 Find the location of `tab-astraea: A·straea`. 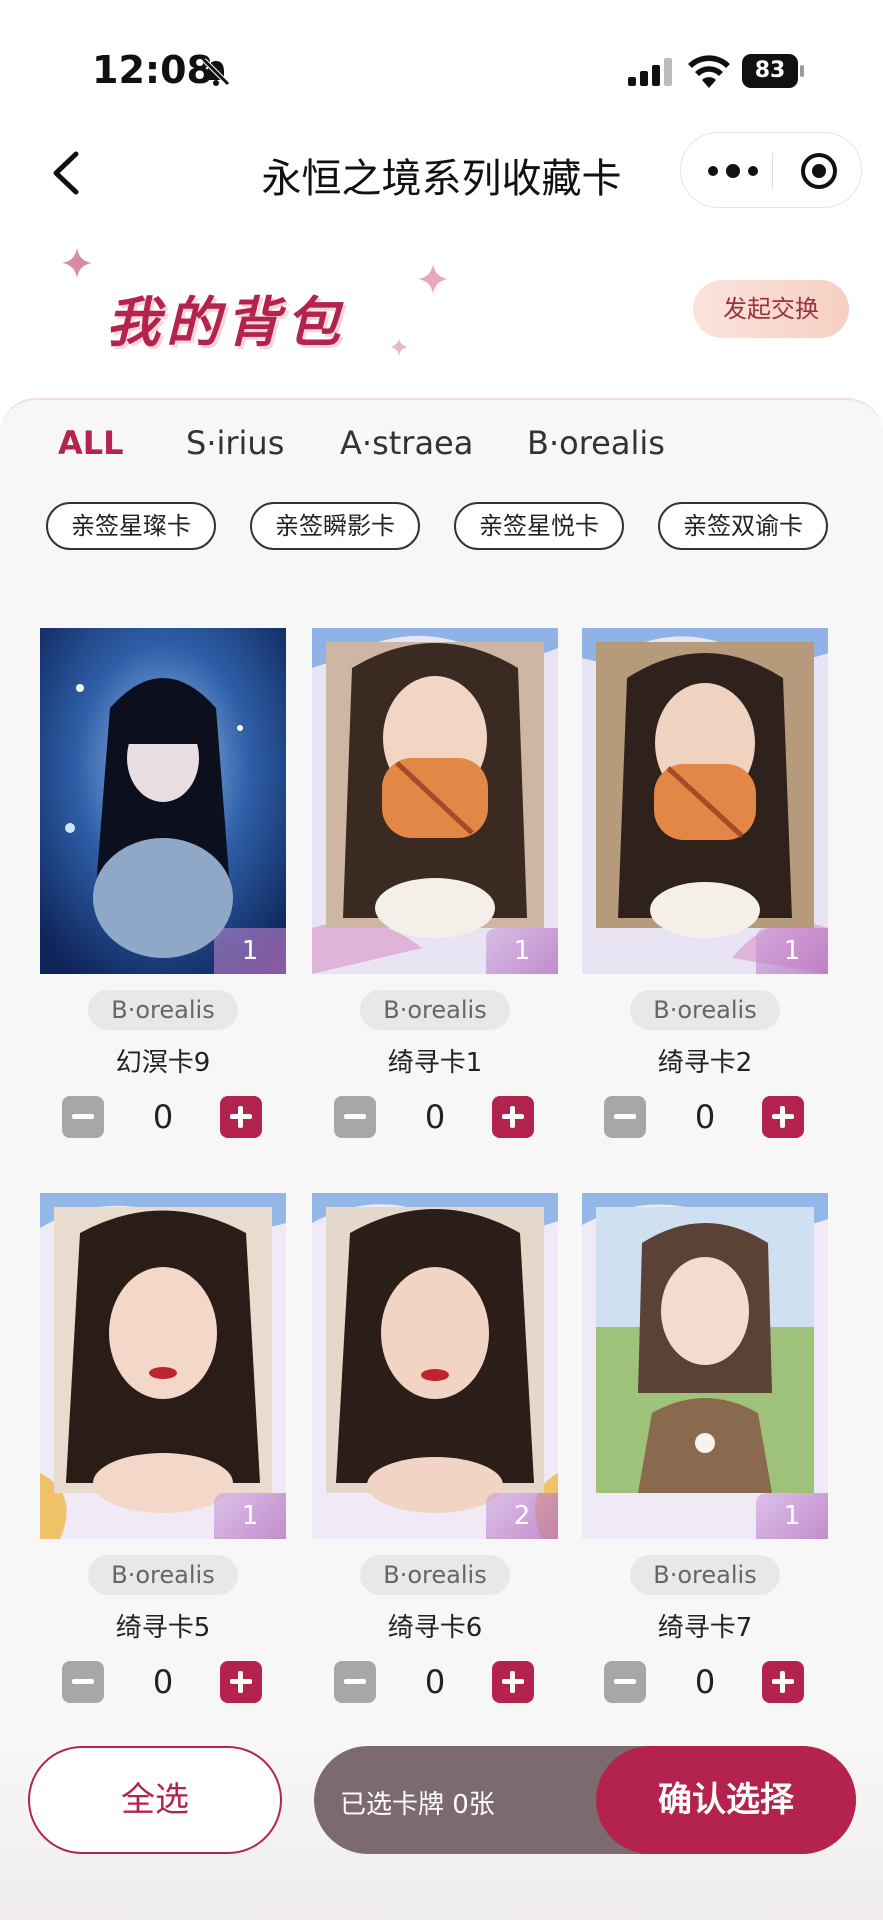

tab-astraea: A·straea is located at coordinates (406, 443).